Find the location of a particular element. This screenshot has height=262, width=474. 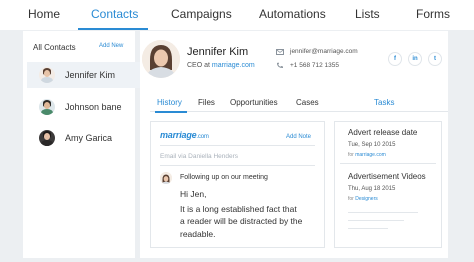

note-subject: Following up on our meeting is located at coordinates (224, 177).